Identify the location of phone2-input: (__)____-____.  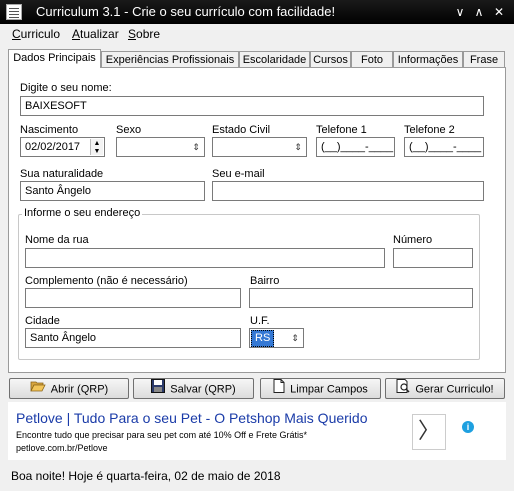
(444, 147).